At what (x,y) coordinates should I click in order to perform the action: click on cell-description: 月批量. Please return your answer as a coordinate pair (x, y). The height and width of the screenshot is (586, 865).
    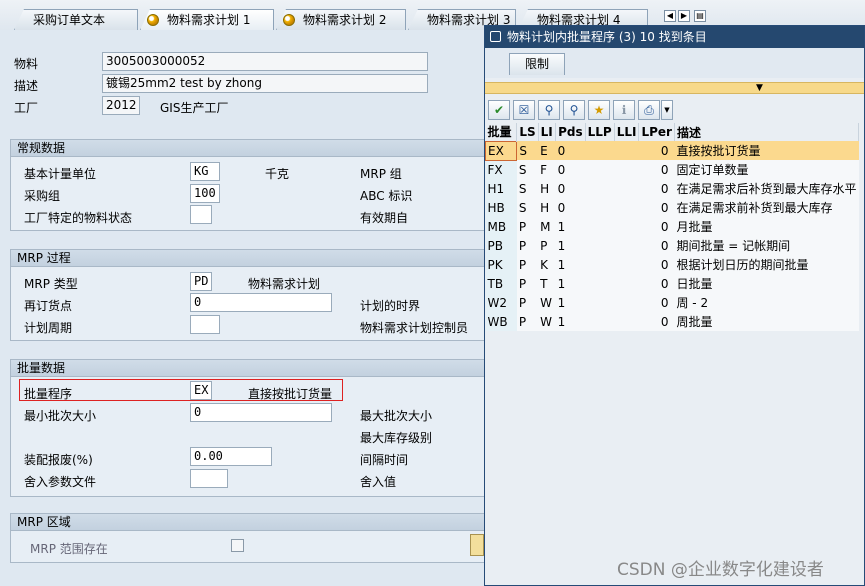
    Looking at the image, I should click on (766, 226).